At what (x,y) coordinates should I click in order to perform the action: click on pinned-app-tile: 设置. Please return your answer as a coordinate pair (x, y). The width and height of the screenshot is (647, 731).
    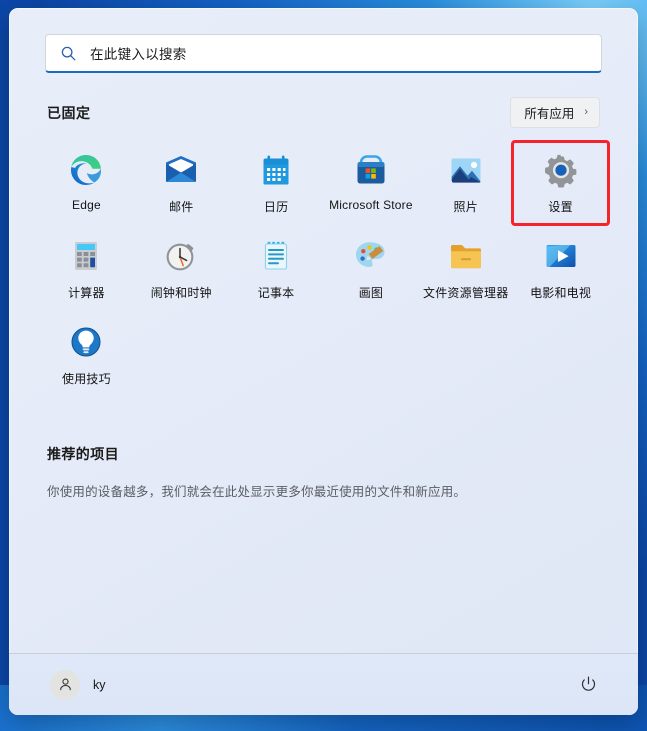
    Looking at the image, I should click on (560, 183).